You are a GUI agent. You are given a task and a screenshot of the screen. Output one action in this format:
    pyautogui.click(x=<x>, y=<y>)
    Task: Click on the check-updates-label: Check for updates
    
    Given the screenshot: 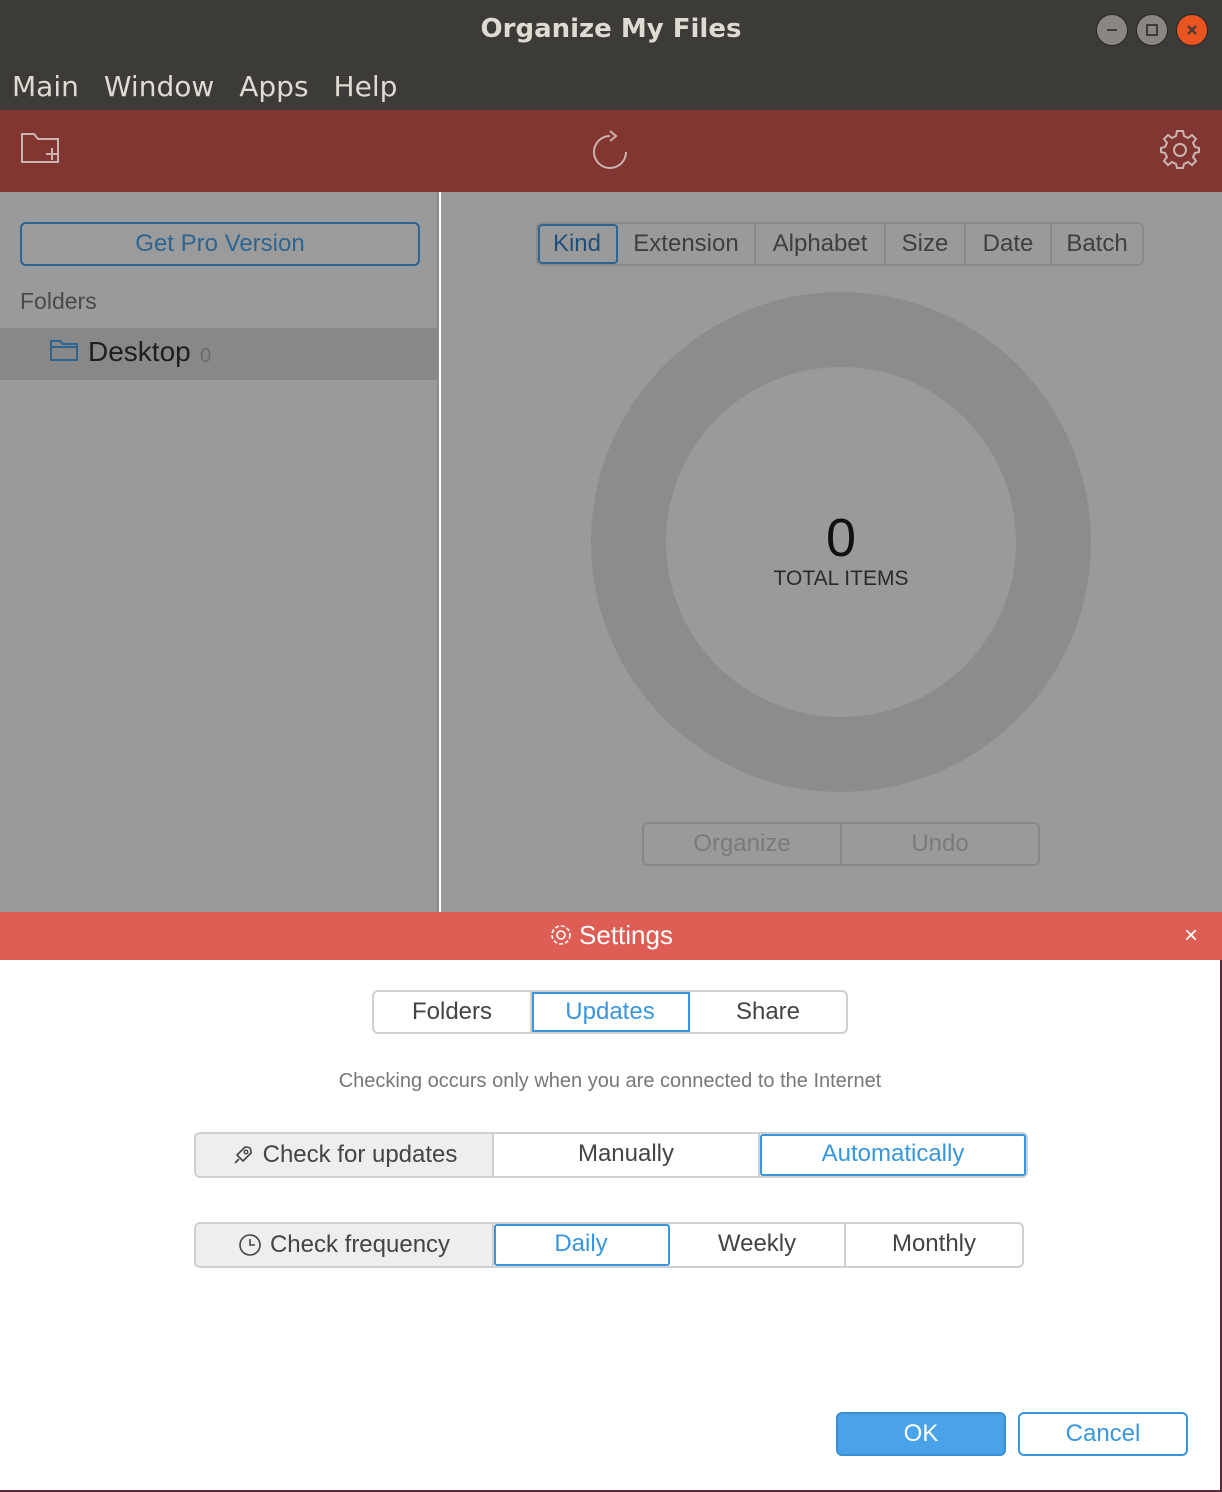 What is the action you would take?
    pyautogui.click(x=344, y=1155)
    